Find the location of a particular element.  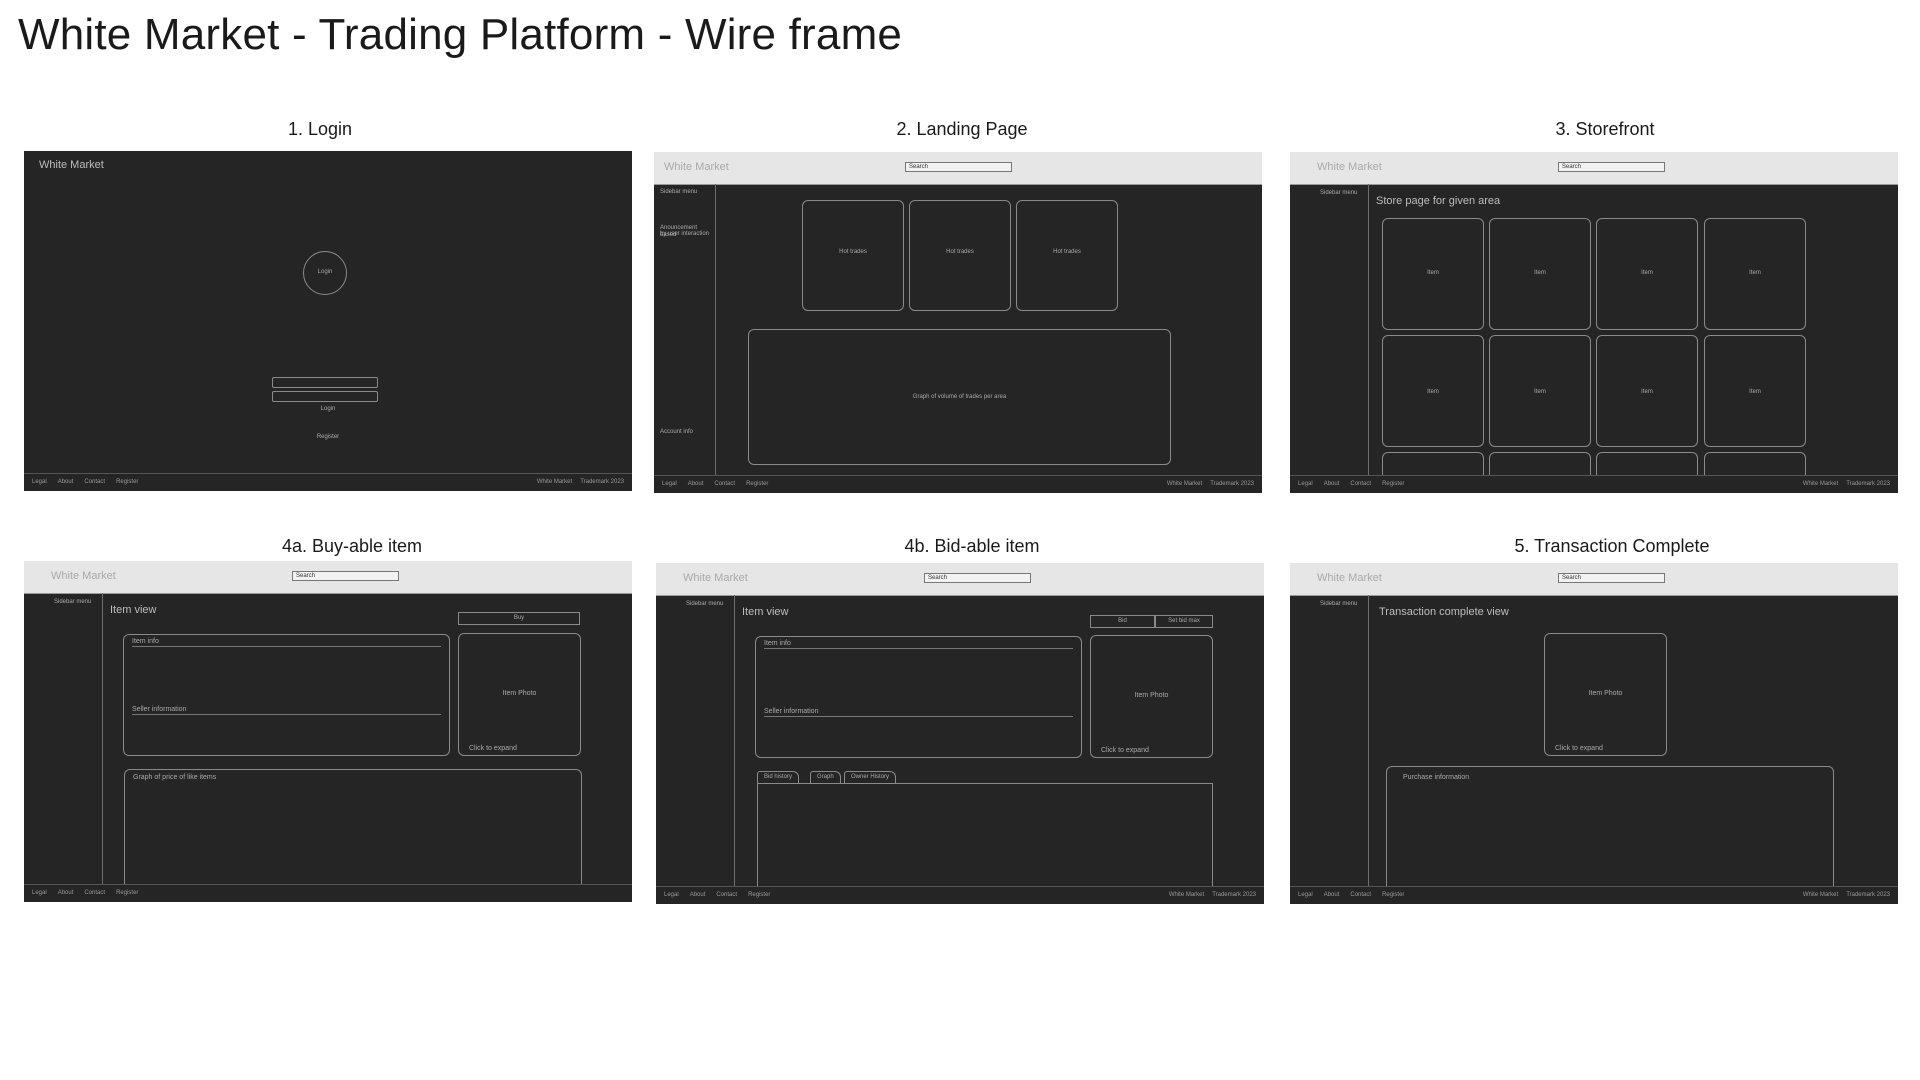

panel-title-storefront: 3. Storefront is located at coordinates (1605, 129).